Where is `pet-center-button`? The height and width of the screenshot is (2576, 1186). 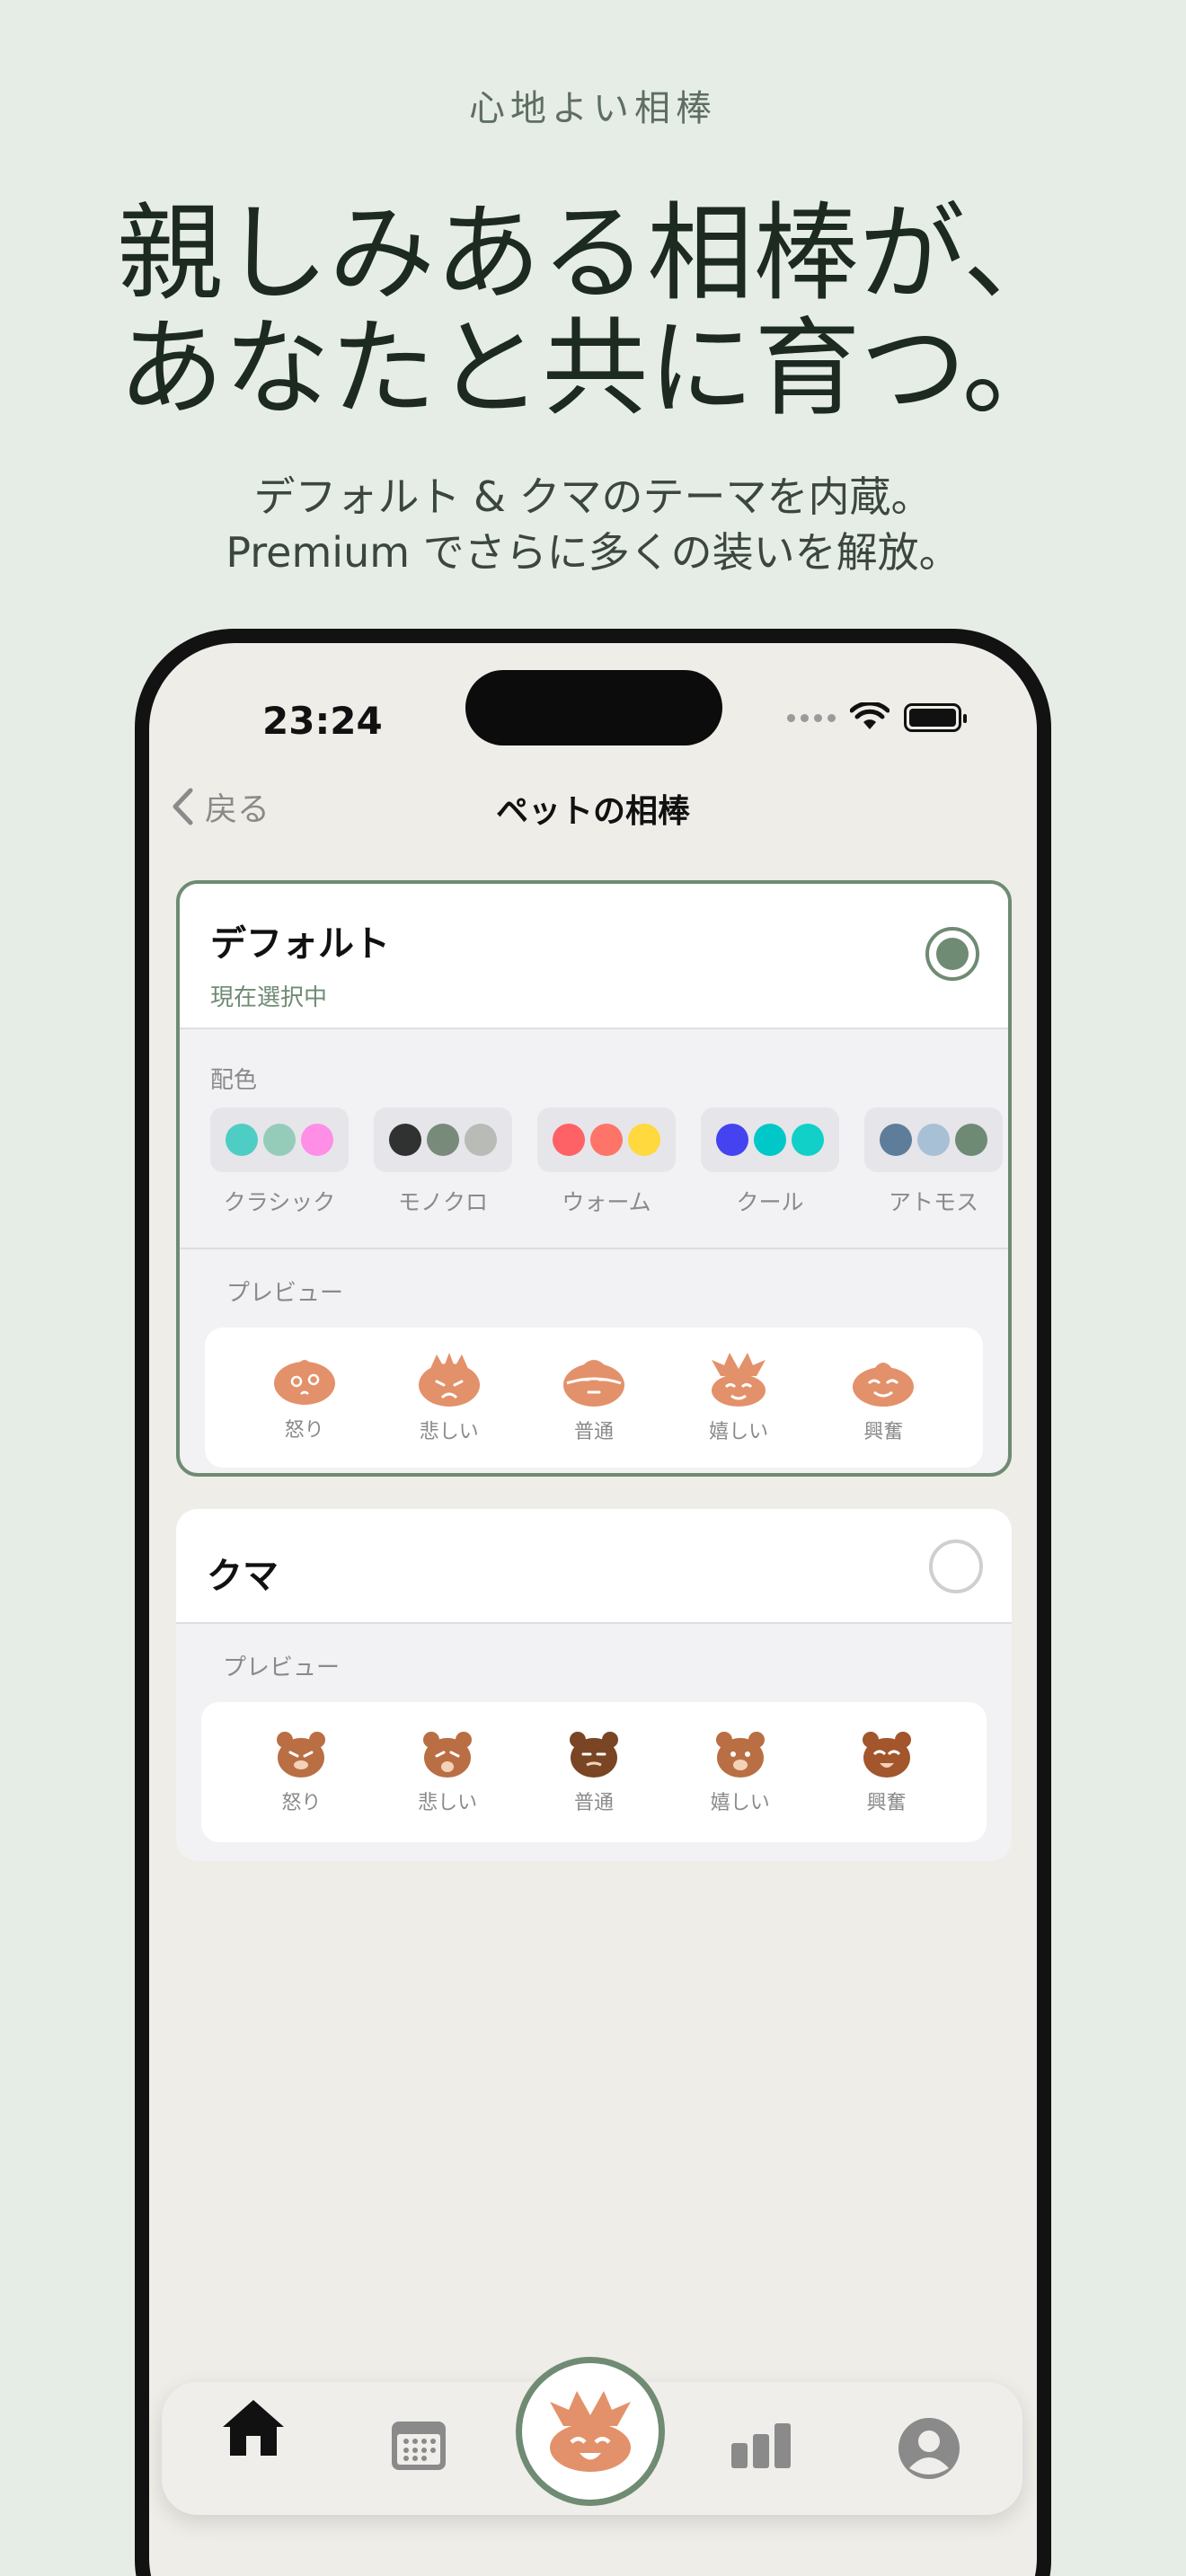 pet-center-button is located at coordinates (590, 2431).